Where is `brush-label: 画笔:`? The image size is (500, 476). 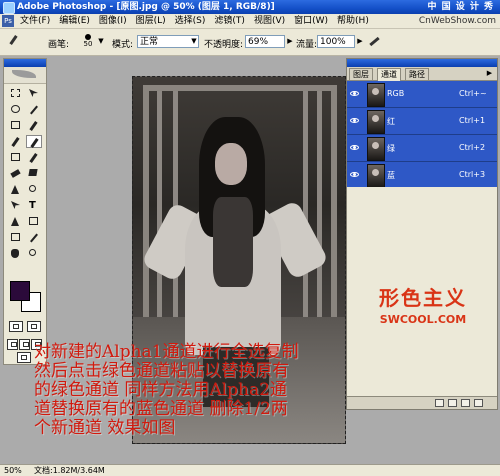 brush-label: 画笔: is located at coordinates (59, 45).